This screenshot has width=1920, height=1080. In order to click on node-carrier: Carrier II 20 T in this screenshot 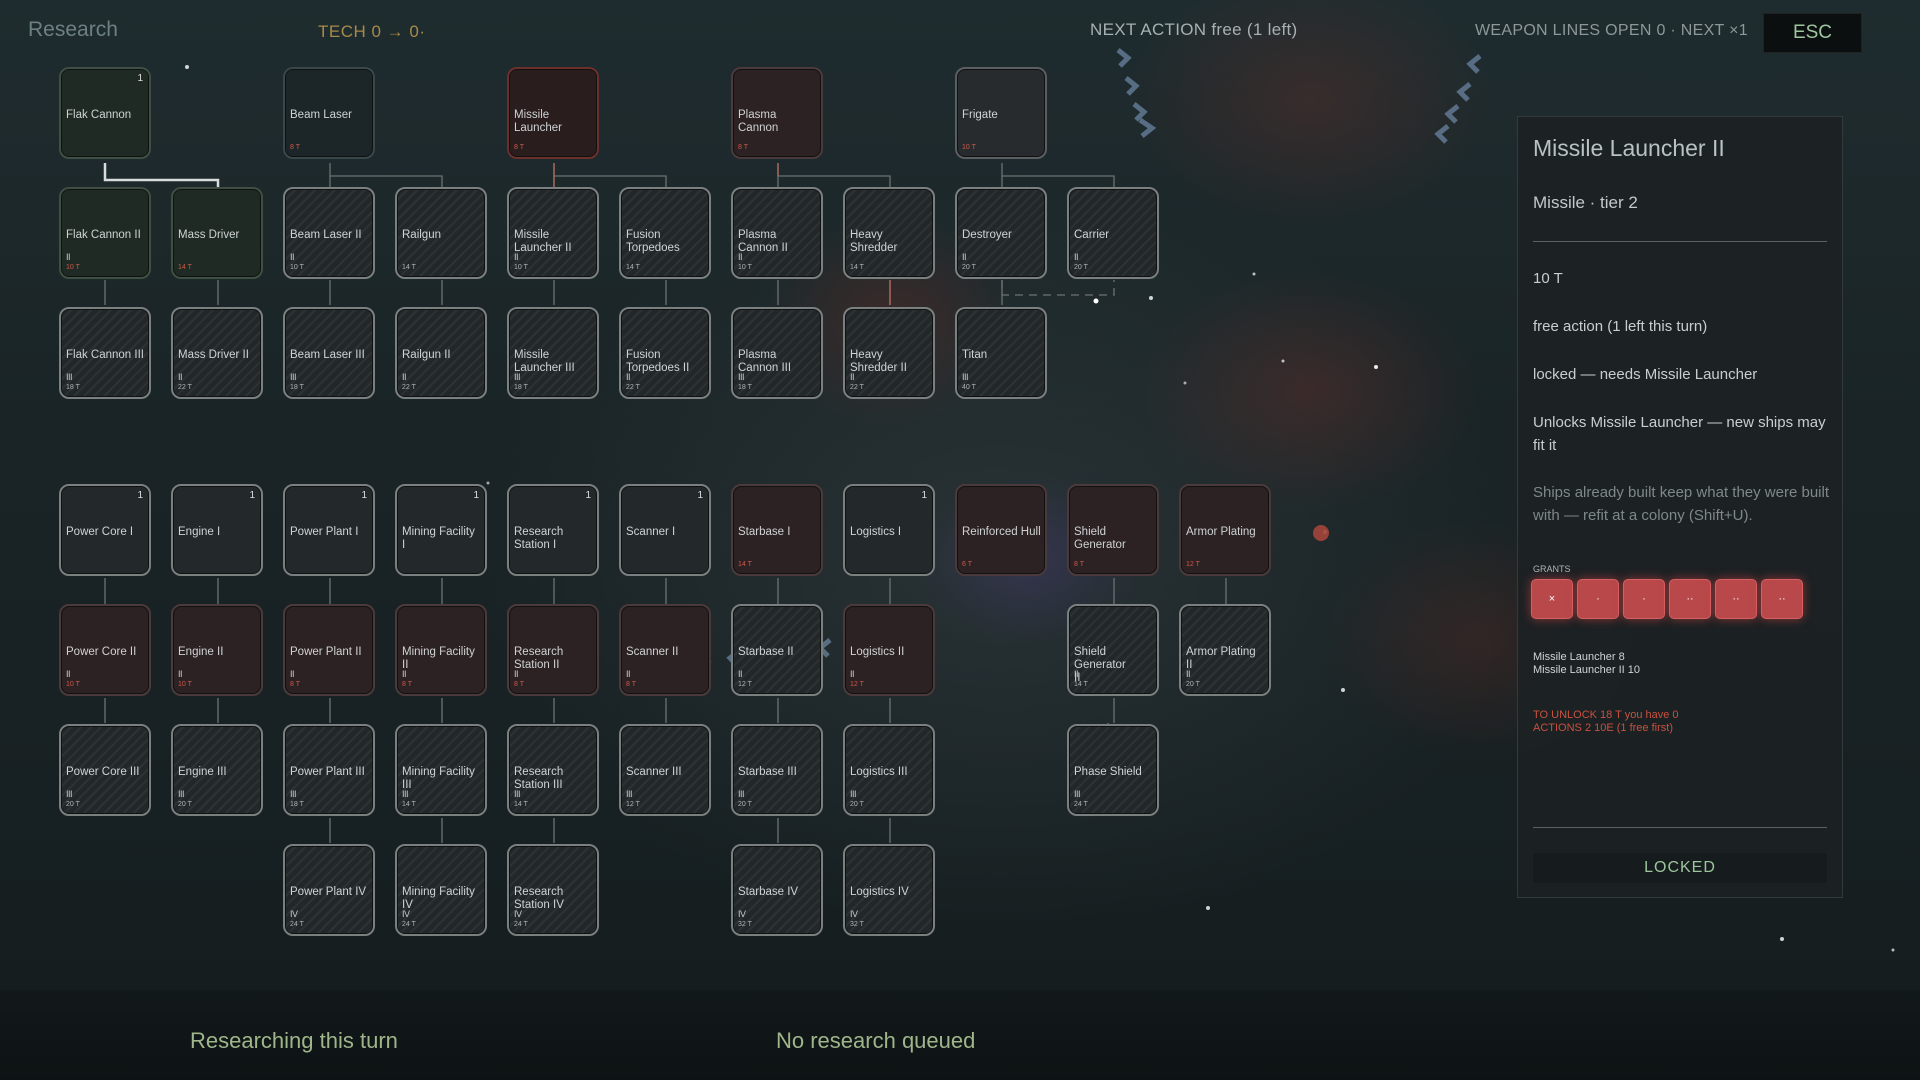, I will do `click(1113, 233)`.